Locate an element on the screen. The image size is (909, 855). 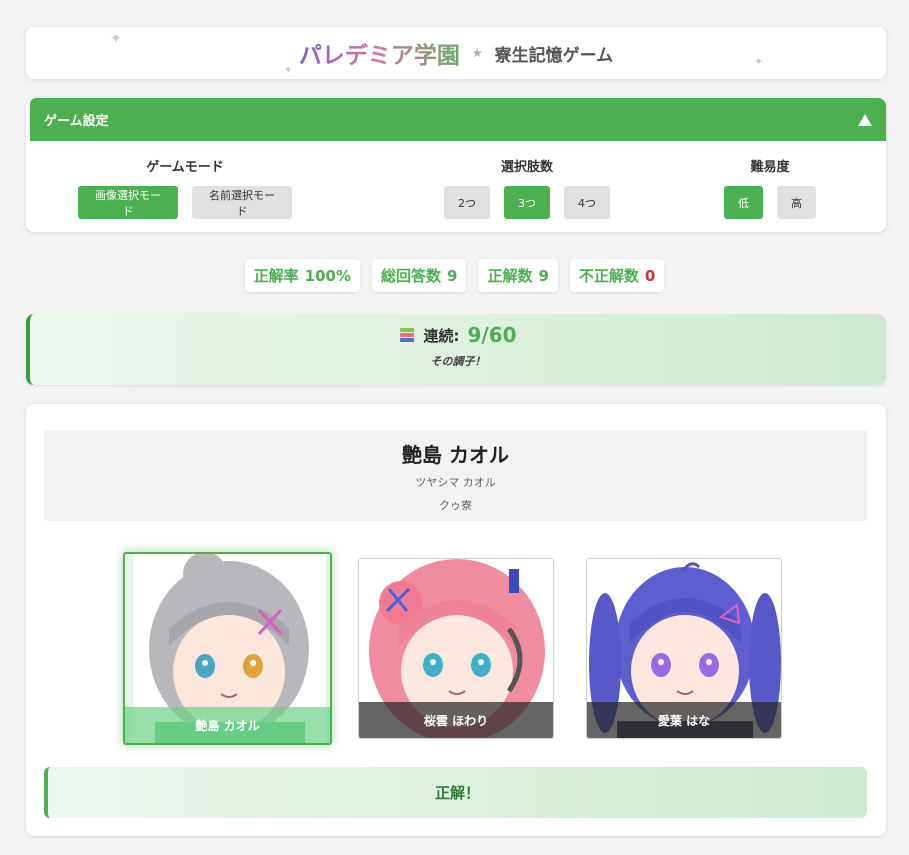
question-name: 艶島 カオル is located at coordinates (455, 455).